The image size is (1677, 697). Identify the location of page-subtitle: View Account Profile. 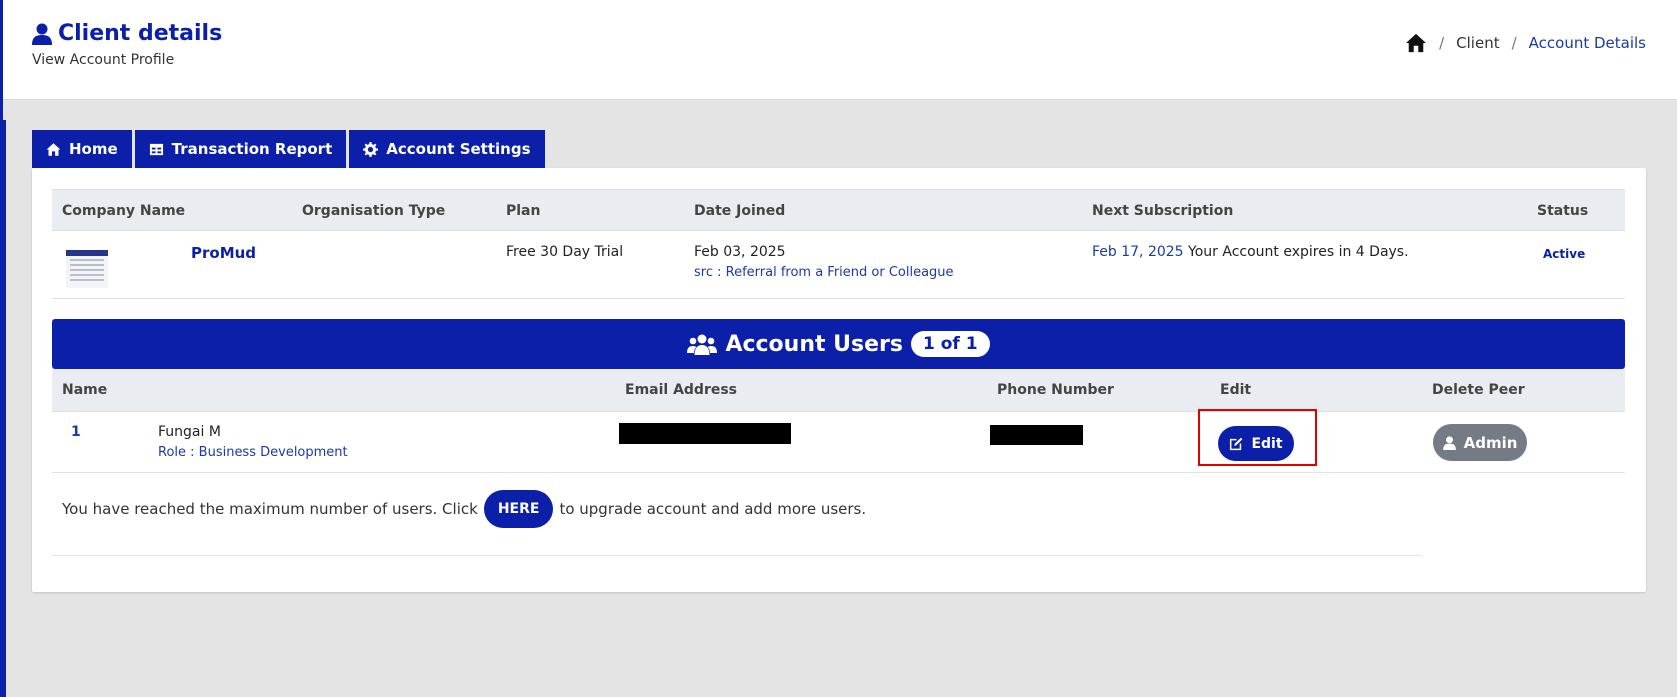
(103, 60).